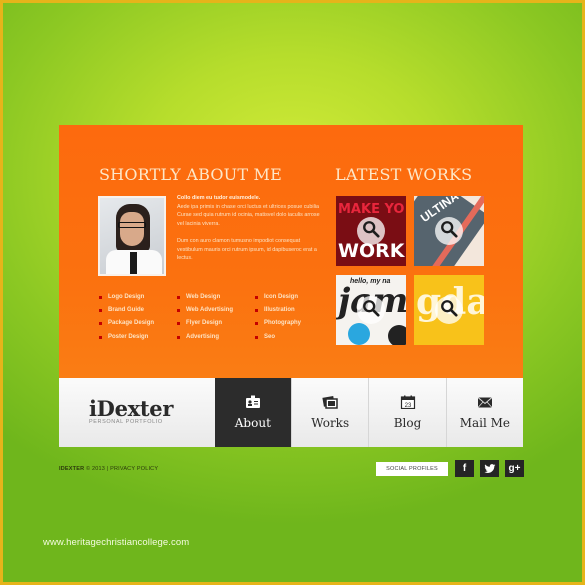 This screenshot has width=585, height=585. I want to click on watermark: www.heritagechristiancollege.com, so click(116, 542).